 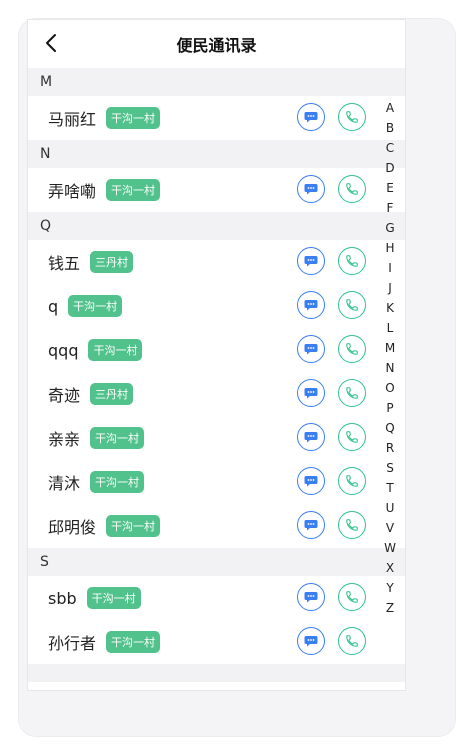 I want to click on contact-row: sbb 干沟一村, so click(x=216, y=598).